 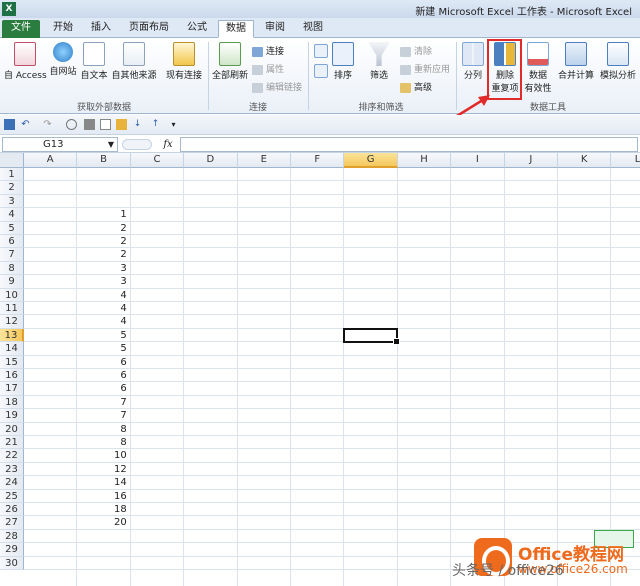 What do you see at coordinates (105, 124) in the screenshot?
I see `new-file-icon` at bounding box center [105, 124].